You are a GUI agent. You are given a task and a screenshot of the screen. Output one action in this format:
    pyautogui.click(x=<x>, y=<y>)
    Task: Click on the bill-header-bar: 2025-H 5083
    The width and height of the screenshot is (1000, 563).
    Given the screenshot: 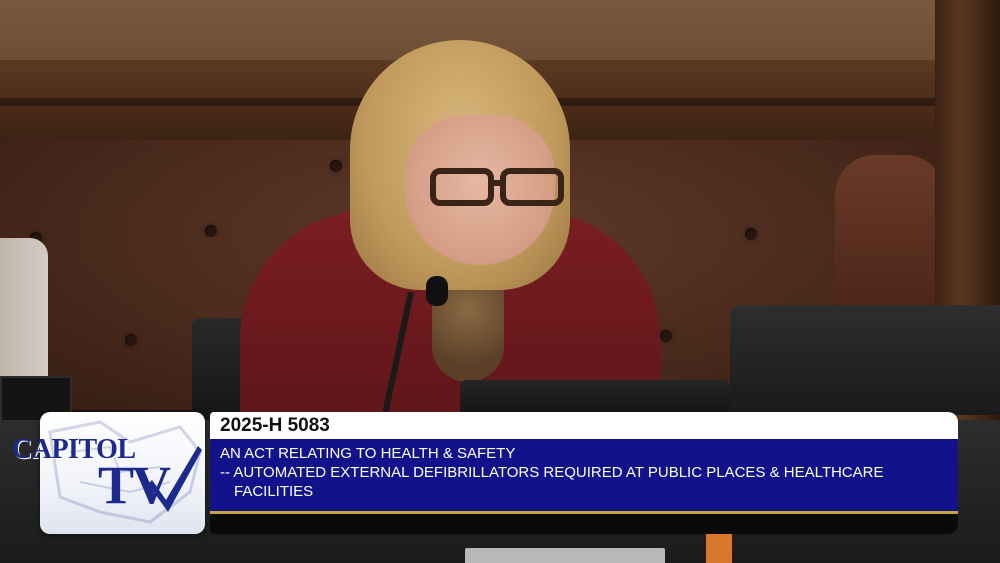 What is the action you would take?
    pyautogui.click(x=584, y=425)
    